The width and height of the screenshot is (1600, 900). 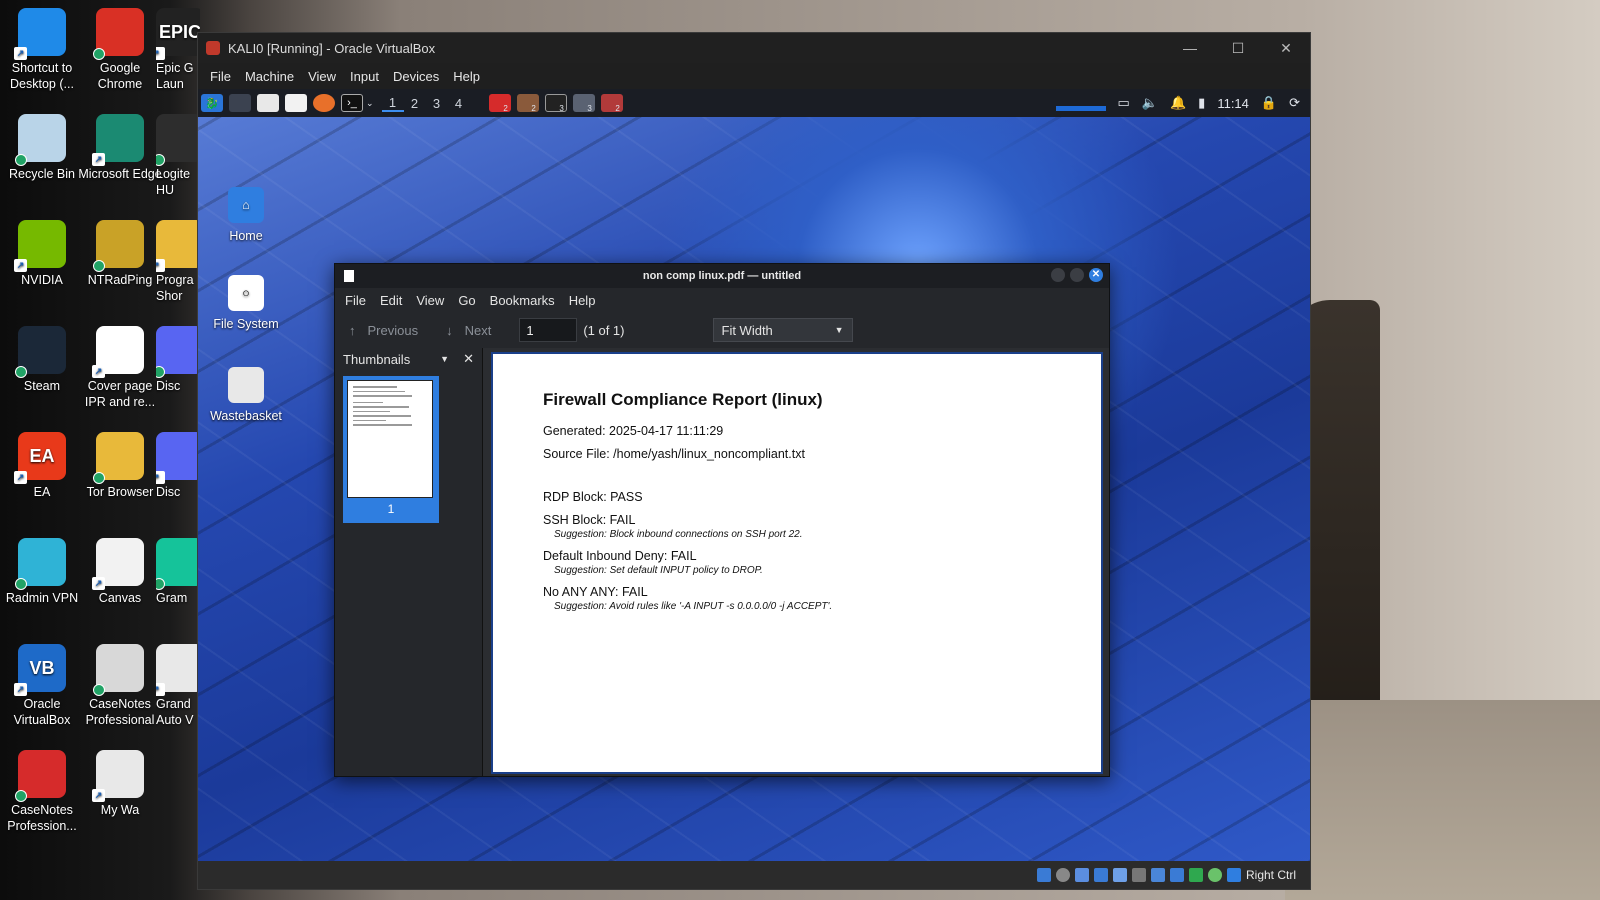 What do you see at coordinates (212, 103) in the screenshot?
I see `kali-menu-icon: 🐉` at bounding box center [212, 103].